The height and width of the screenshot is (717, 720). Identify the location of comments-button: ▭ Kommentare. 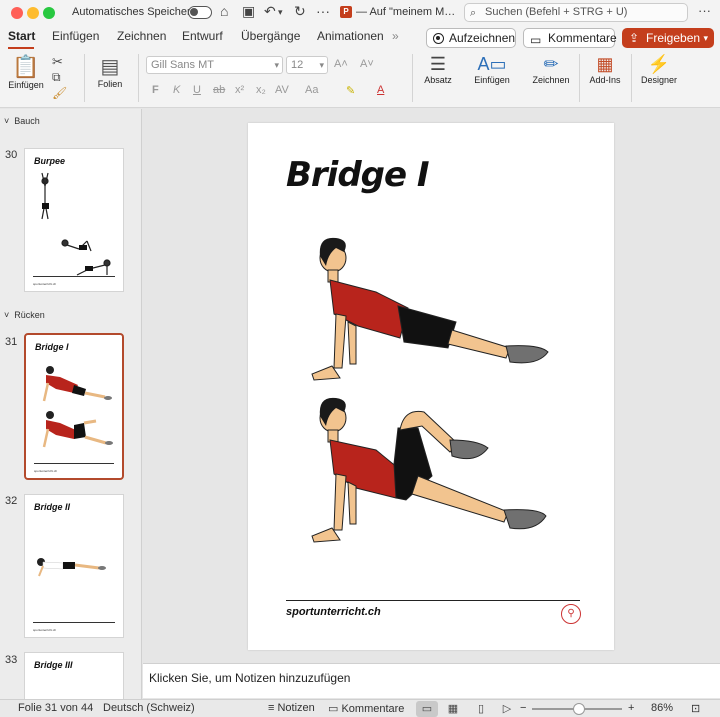
(570, 38).